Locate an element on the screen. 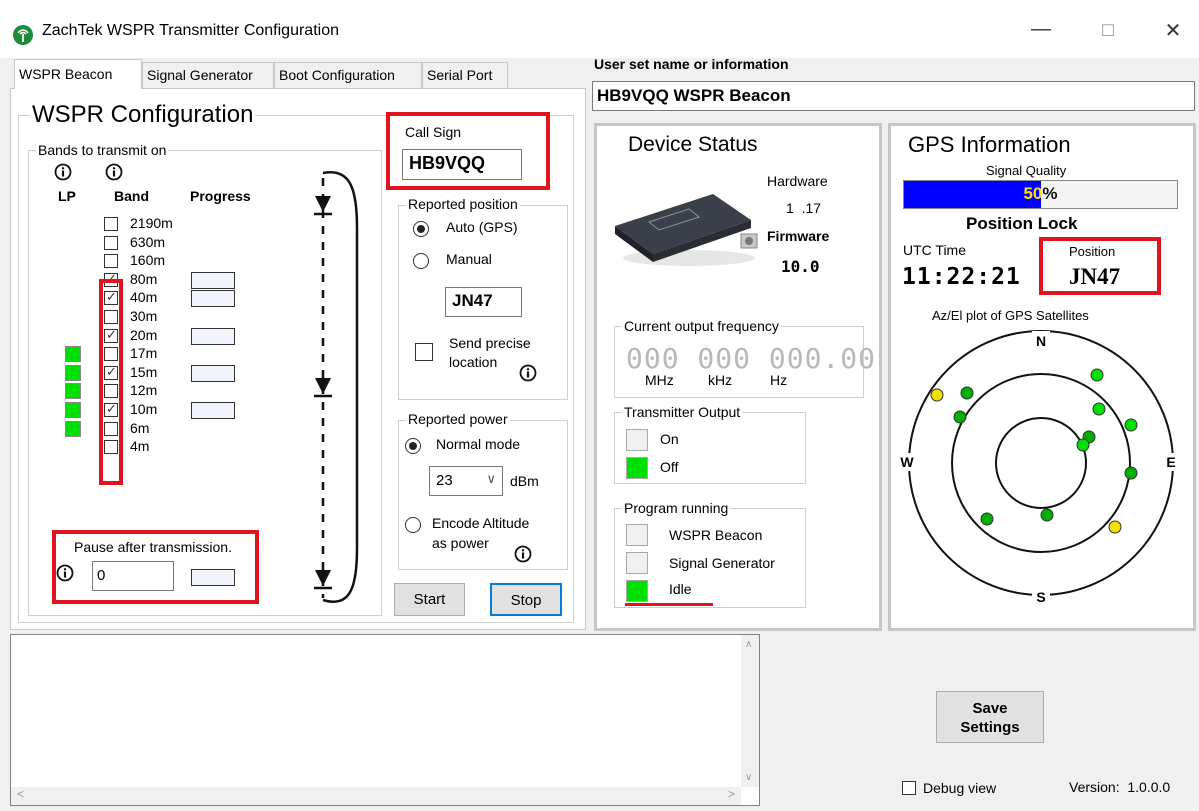 This screenshot has width=1199, height=811. user-info-input: HB9VQQ WSPR Beacon is located at coordinates (893, 96).